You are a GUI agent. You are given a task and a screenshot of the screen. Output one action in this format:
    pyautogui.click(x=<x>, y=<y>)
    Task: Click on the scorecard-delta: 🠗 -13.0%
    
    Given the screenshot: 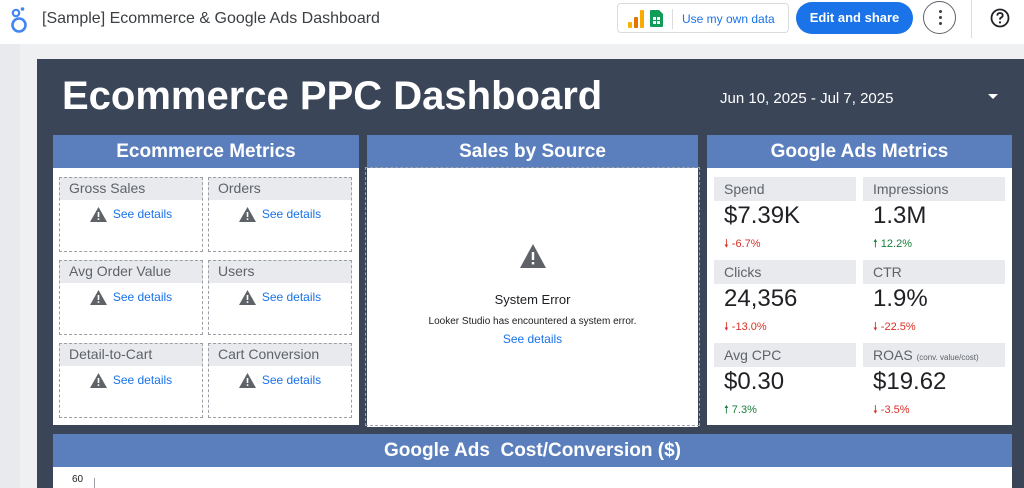 What is the action you would take?
    pyautogui.click(x=745, y=327)
    